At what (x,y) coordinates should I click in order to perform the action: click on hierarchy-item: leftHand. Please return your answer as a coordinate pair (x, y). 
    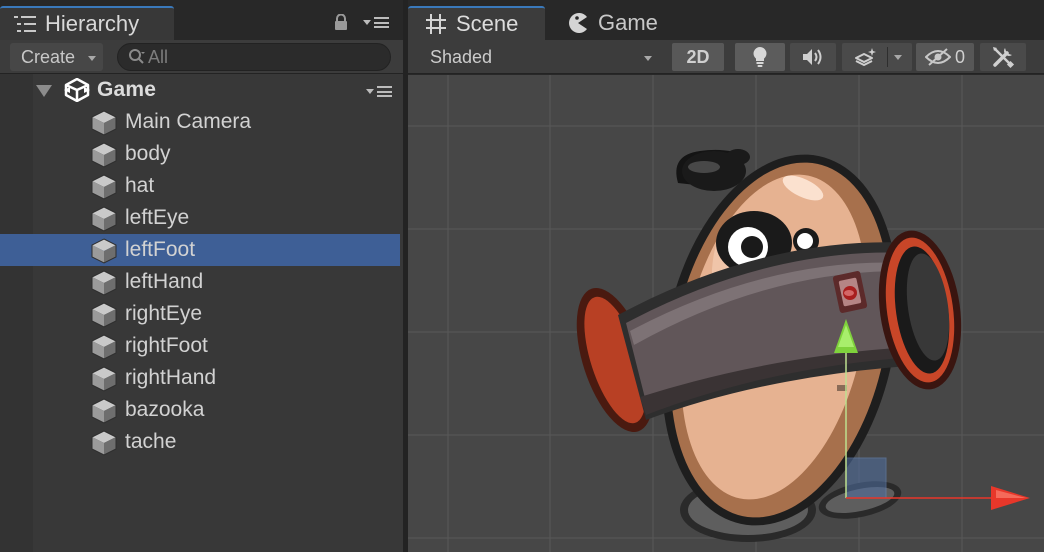
    Looking at the image, I should click on (200, 282).